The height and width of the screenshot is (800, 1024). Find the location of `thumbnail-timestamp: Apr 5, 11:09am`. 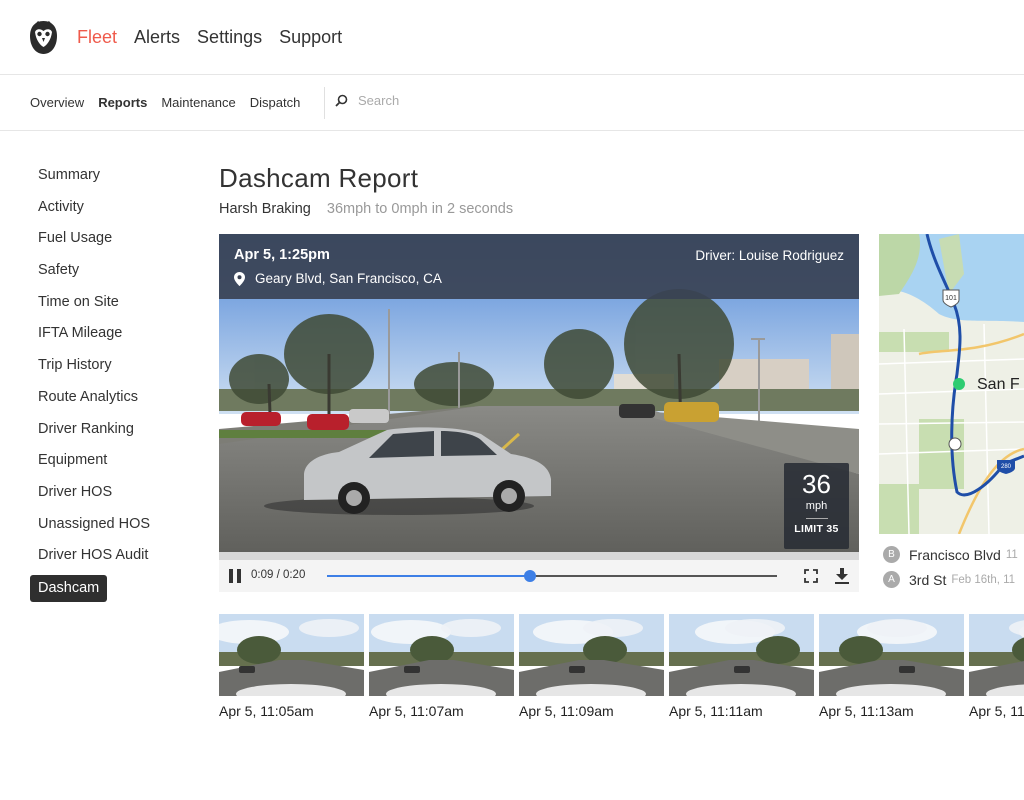

thumbnail-timestamp: Apr 5, 11:09am is located at coordinates (566, 711).